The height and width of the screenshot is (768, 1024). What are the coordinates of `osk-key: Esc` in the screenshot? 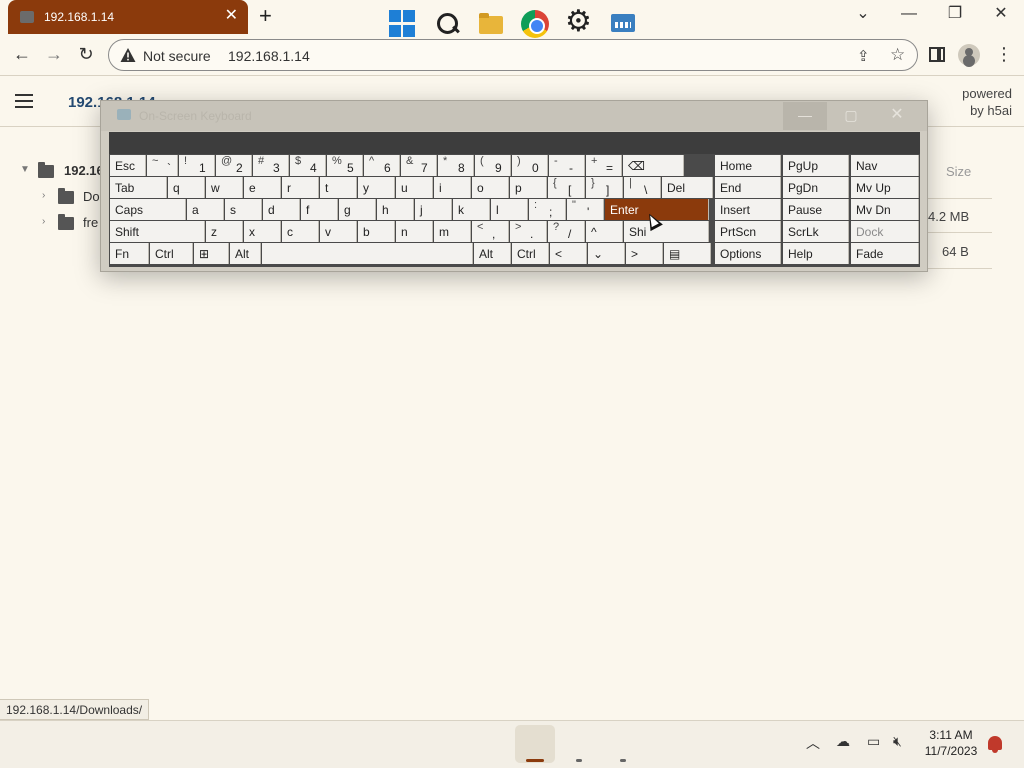 It's located at (128, 165).